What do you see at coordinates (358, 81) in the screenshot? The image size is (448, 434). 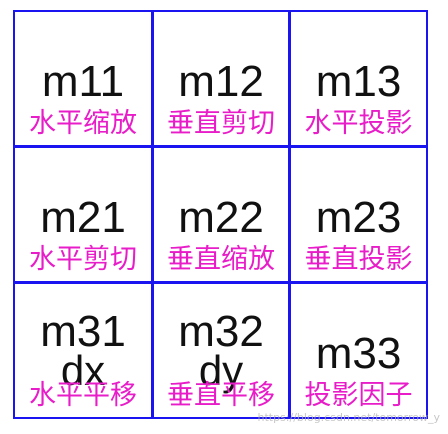 I see `cell-name: m13` at bounding box center [358, 81].